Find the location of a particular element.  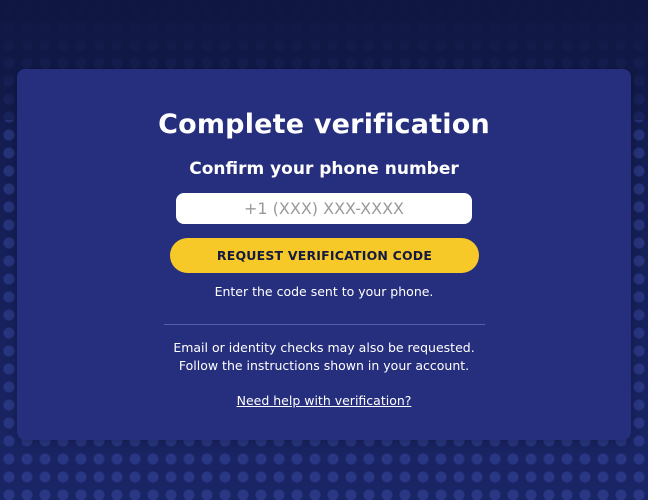

request-verification-code-button: REQUEST VERIFICATION CODE is located at coordinates (324, 255).